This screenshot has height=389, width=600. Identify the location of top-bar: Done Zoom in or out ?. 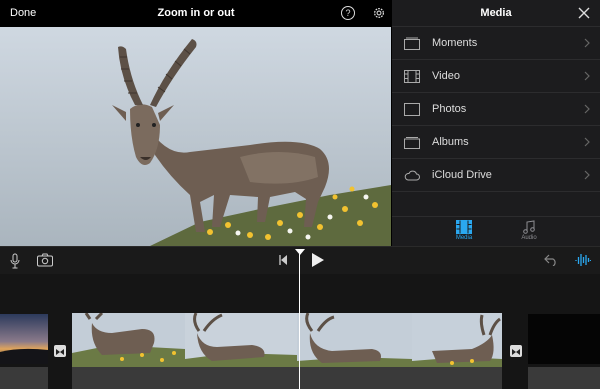
(196, 13).